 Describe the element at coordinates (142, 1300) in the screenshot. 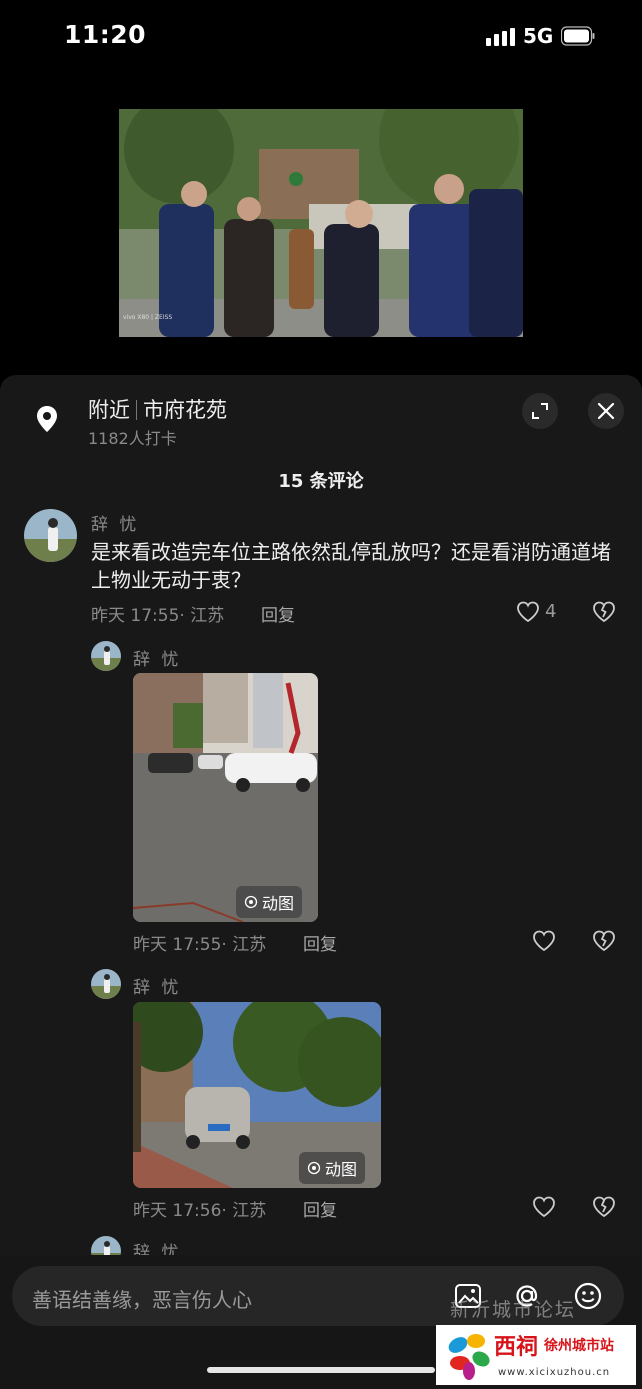

I see `comment-input-placeholder: 善语结善缘，恶言伤人心` at that location.